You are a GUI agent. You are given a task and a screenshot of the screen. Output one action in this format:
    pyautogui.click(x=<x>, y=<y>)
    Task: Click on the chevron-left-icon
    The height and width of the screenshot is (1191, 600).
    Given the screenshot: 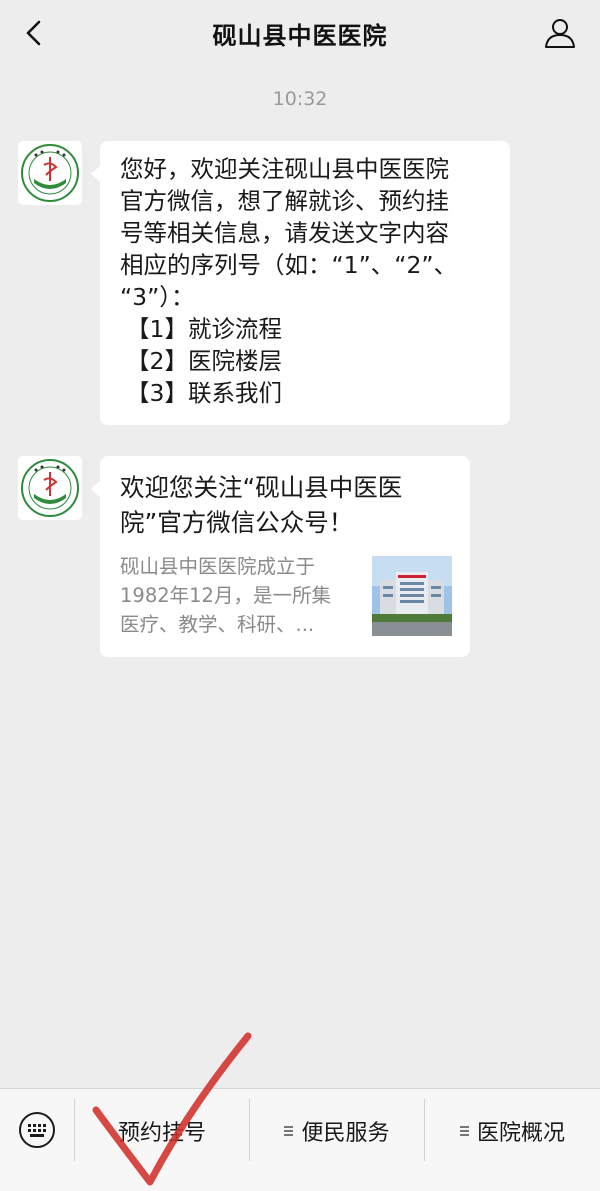 What is the action you would take?
    pyautogui.click(x=33, y=33)
    